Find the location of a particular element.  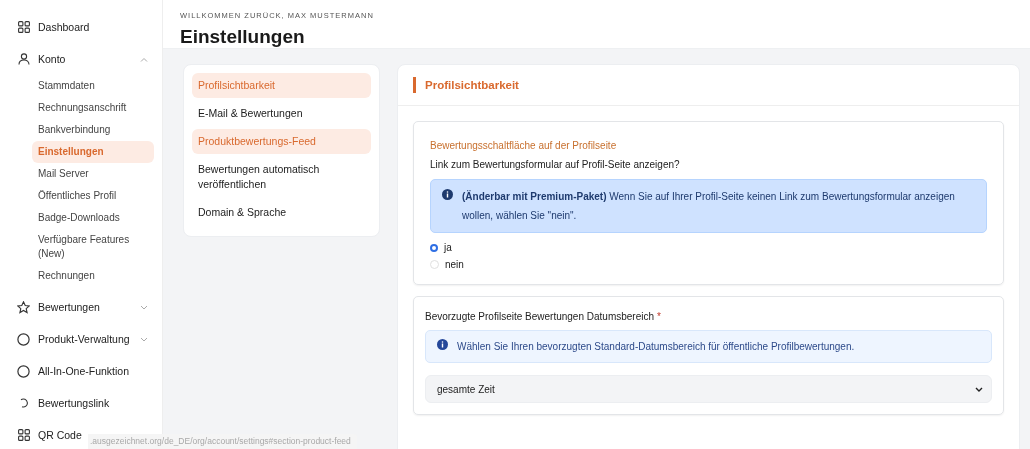

sidebar-item: Produkt-Verwaltung is located at coordinates (83, 339).